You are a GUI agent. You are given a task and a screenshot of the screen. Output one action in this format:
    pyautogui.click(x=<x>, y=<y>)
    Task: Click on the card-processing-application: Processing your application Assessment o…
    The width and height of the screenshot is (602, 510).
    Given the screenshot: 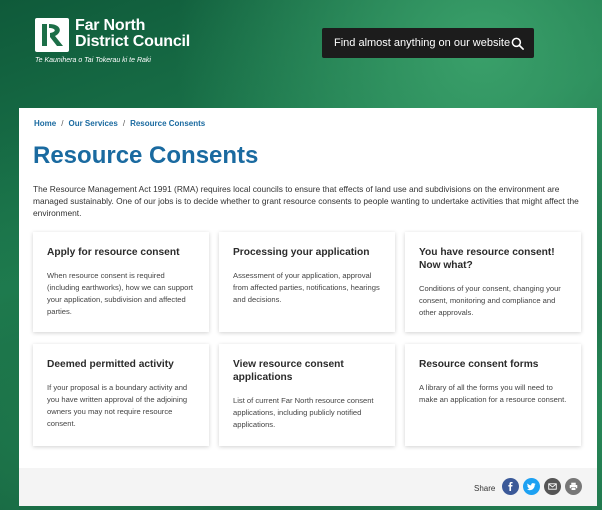 What is the action you would take?
    pyautogui.click(x=307, y=282)
    